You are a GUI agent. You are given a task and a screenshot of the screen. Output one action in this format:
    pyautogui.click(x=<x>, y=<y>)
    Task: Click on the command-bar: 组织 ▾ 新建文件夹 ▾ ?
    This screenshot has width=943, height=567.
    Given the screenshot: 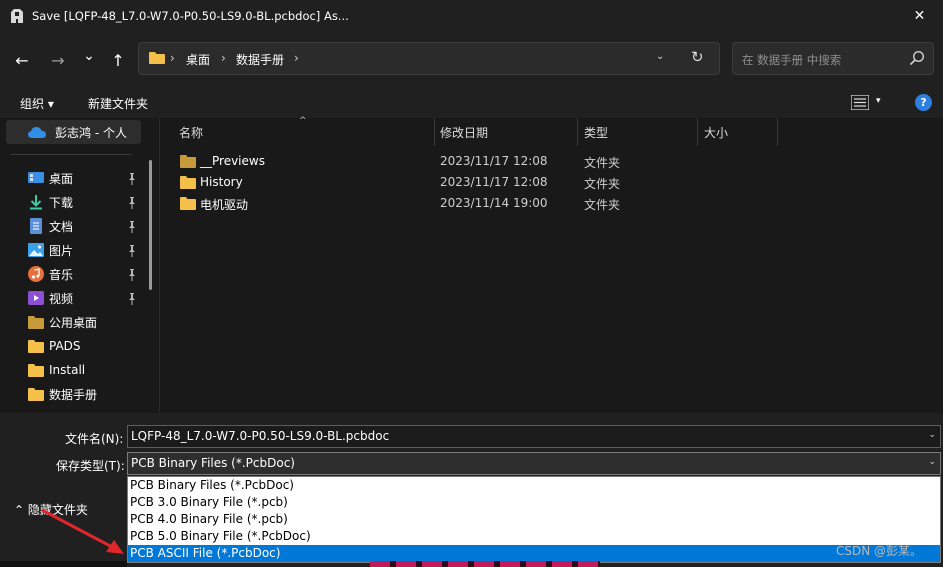 What is the action you would take?
    pyautogui.click(x=471, y=103)
    